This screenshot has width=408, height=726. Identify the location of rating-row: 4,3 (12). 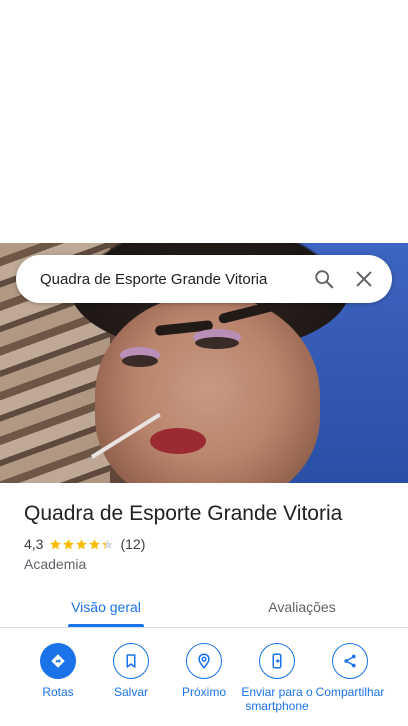
(84, 544).